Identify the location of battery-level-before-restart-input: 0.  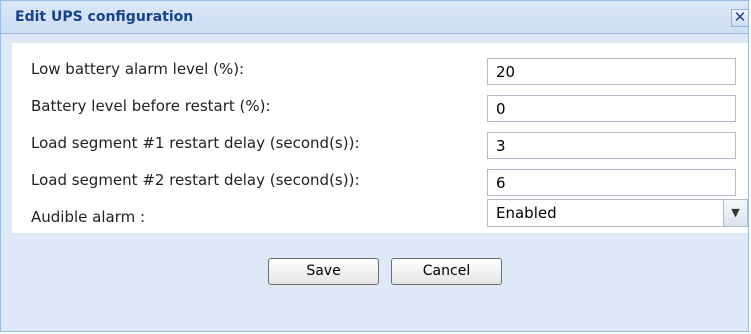
(611, 108).